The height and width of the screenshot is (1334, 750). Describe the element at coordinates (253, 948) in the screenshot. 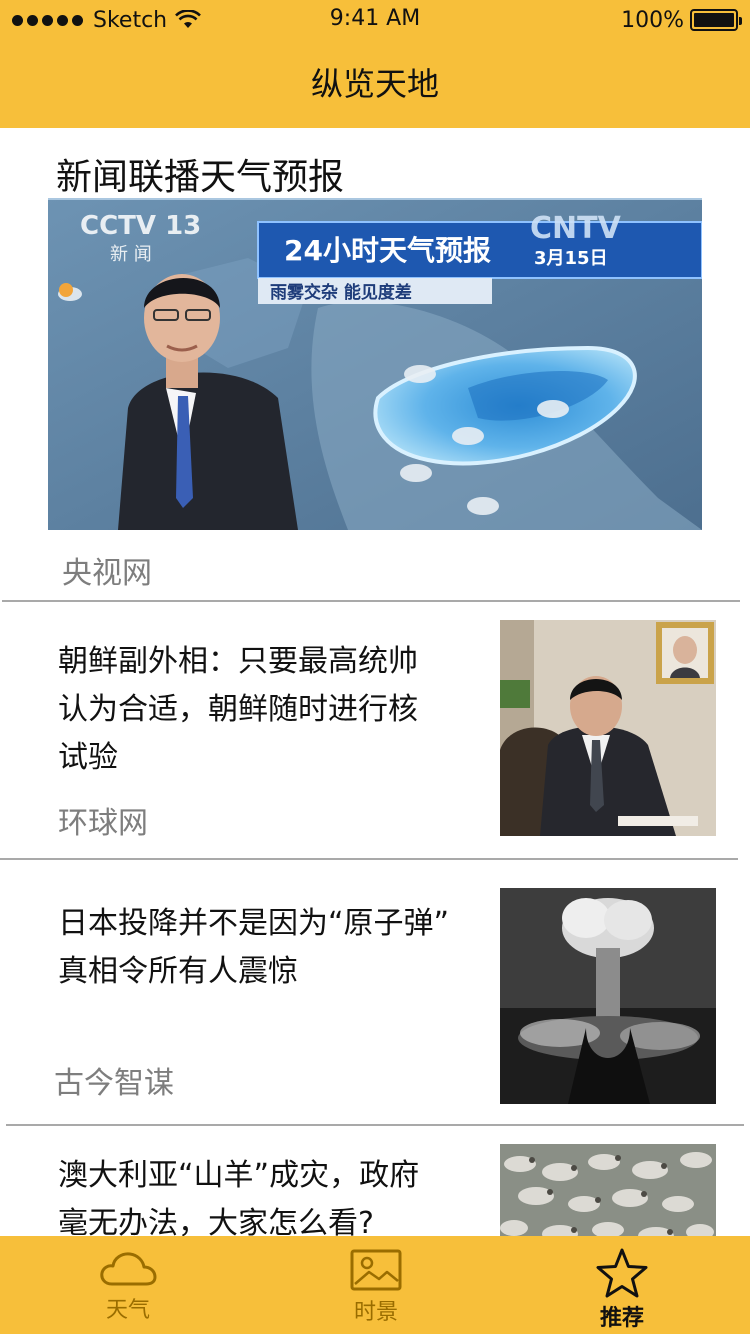

I see `news-title: 日本投降并不是因为“原子弹” 真相令所有人震惊` at that location.